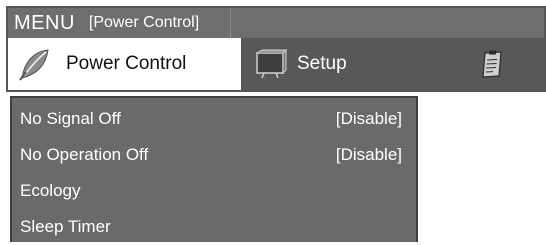  Describe the element at coordinates (70, 119) in the screenshot. I see `menu-item-label: No Signal Off` at that location.